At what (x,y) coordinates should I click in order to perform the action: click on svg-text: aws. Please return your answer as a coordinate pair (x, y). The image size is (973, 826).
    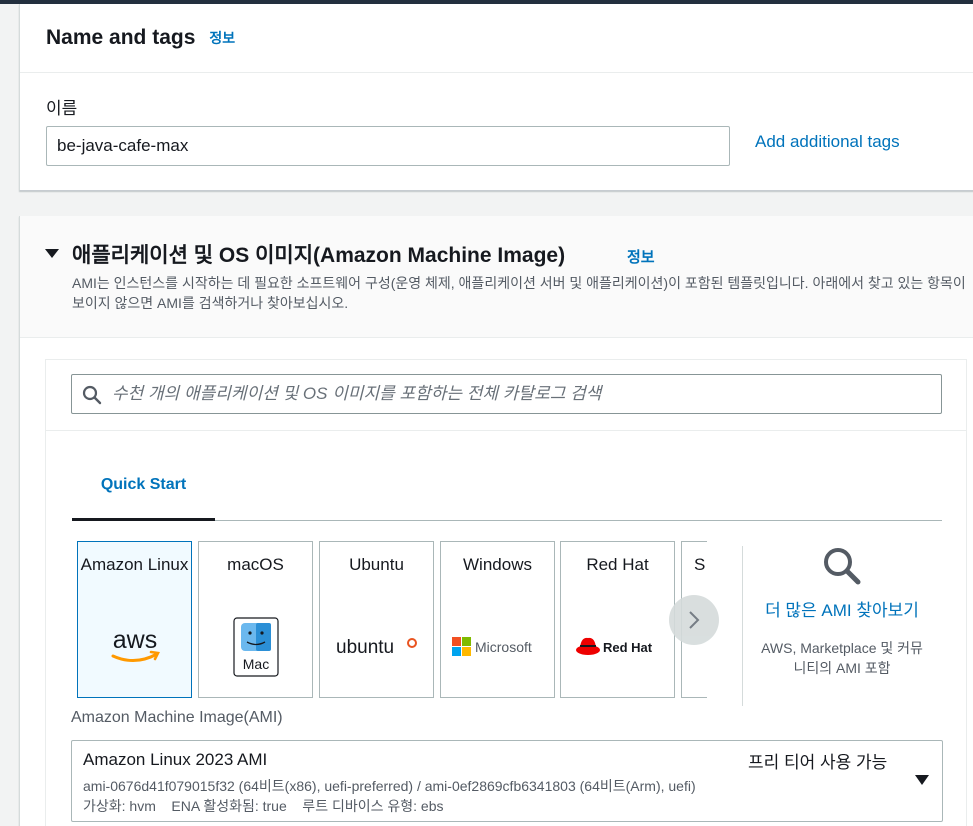
    Looking at the image, I should click on (134, 640).